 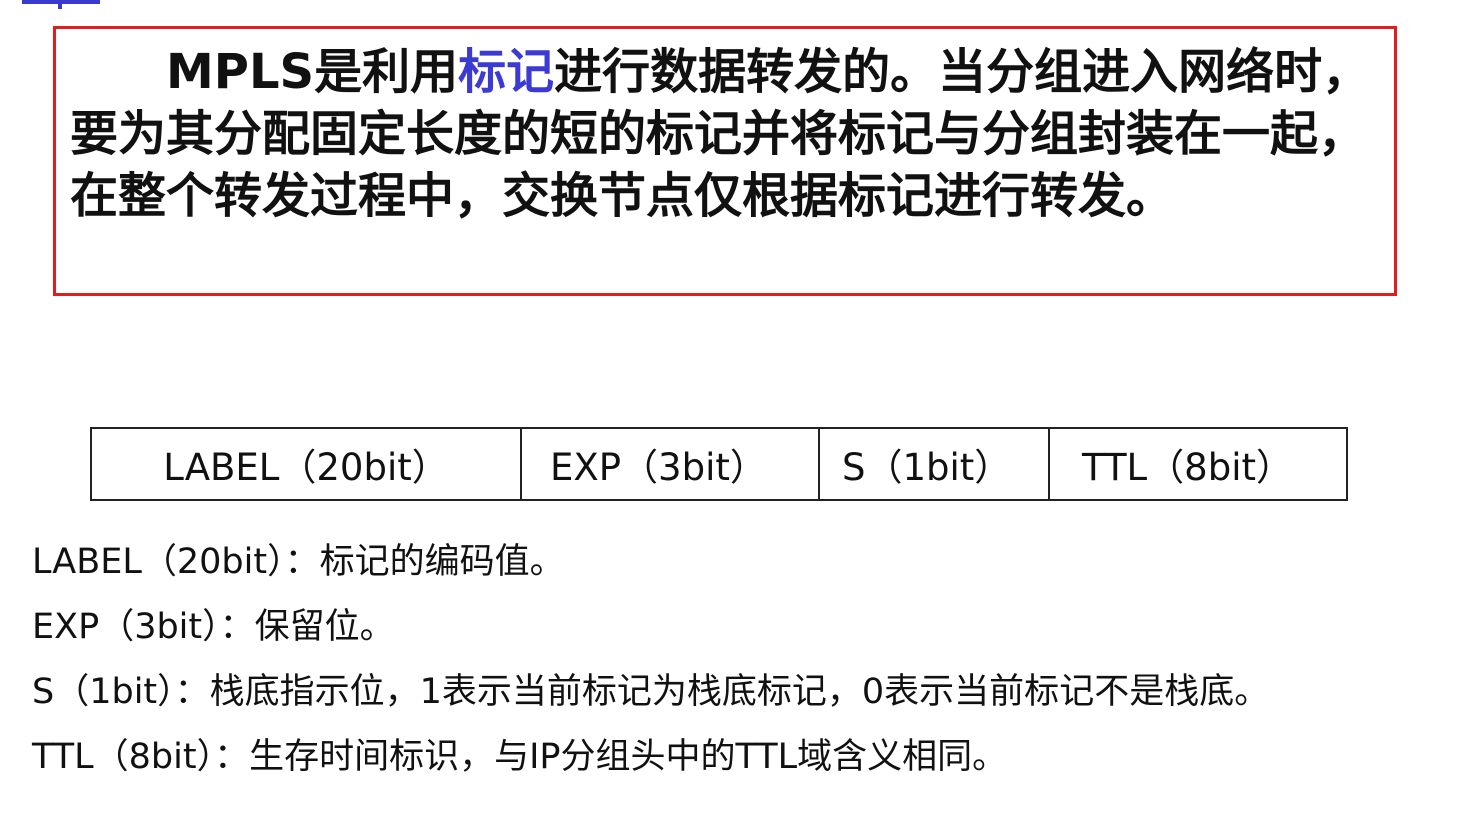 What do you see at coordinates (298, 562) in the screenshot?
I see `explanation-label: LABEL（20bit）：标记的编码值。` at bounding box center [298, 562].